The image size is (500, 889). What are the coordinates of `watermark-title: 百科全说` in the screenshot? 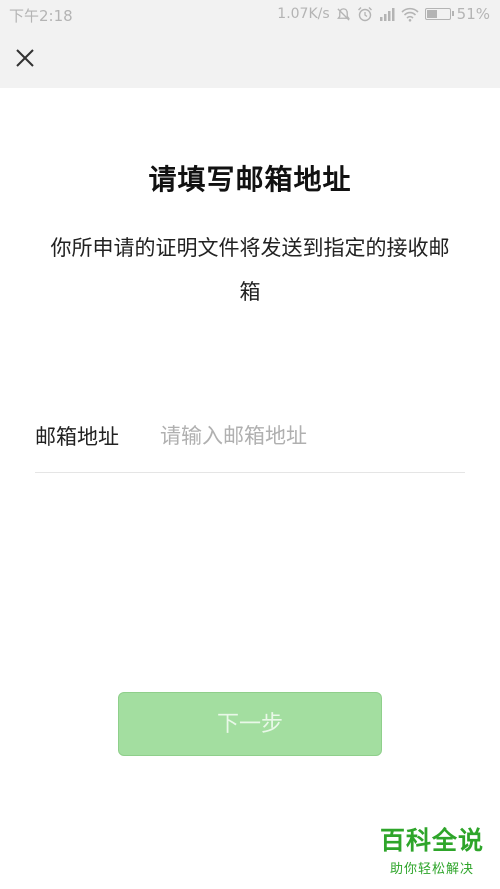 It's located at (431, 840).